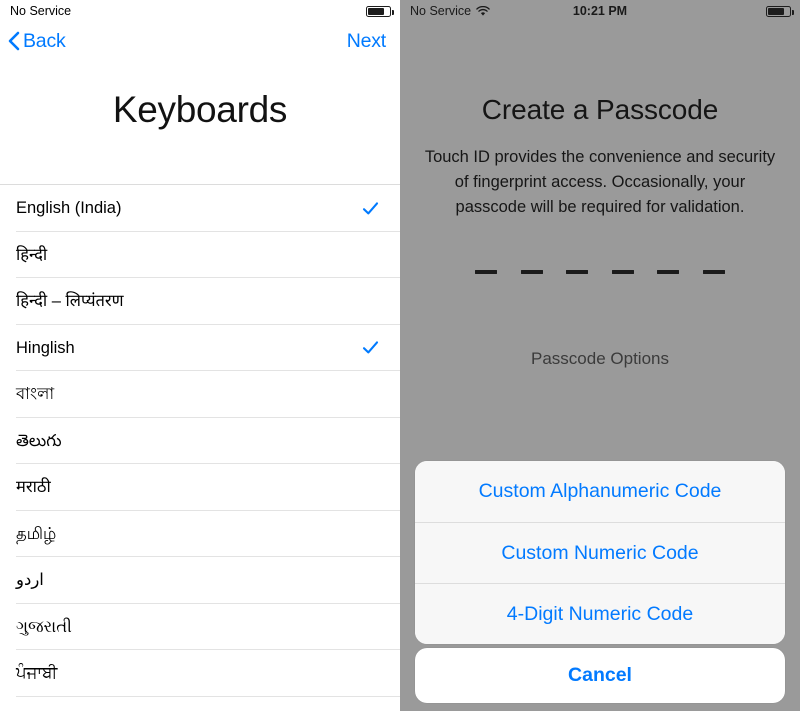  Describe the element at coordinates (200, 394) in the screenshot. I see `keyboard-list-item: বাংলা` at that location.